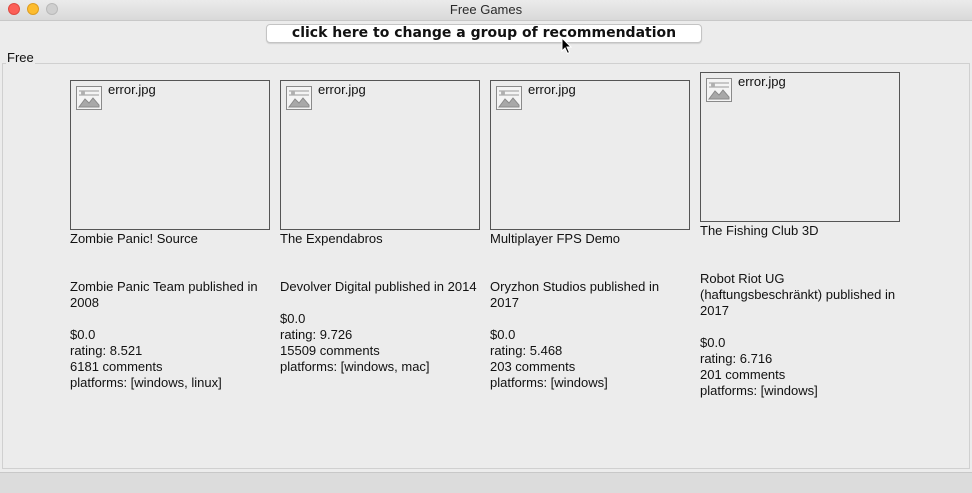 Image resolution: width=972 pixels, height=493 pixels. Describe the element at coordinates (743, 374) in the screenshot. I see `game-comments: 201 comments` at that location.